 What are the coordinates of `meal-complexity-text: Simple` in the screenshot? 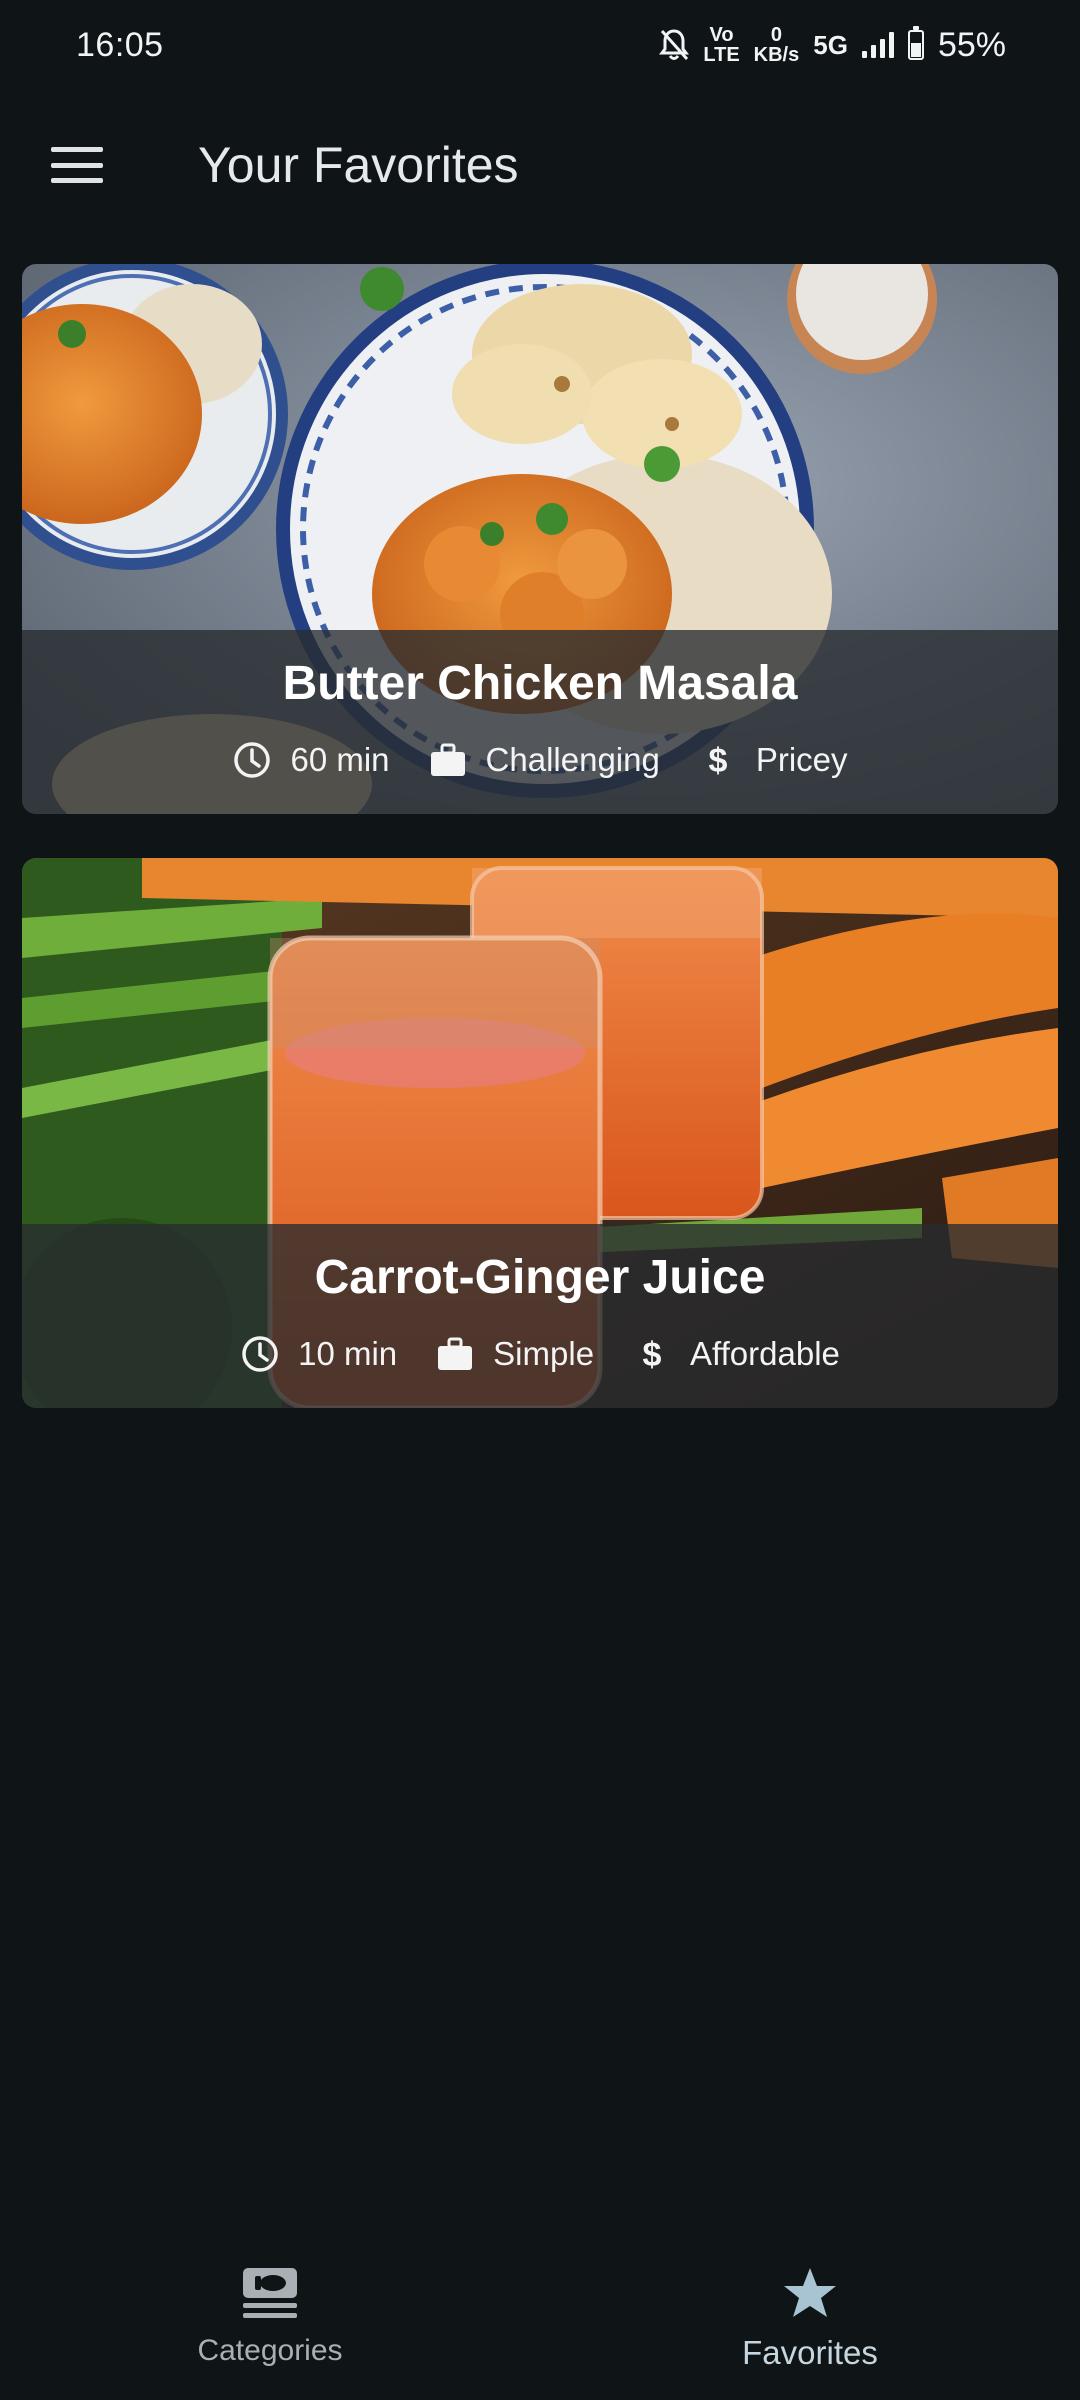 It's located at (544, 1353).